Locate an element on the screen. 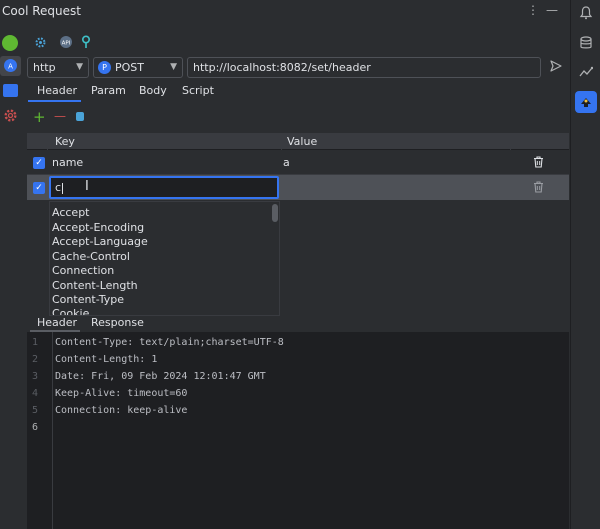 This screenshot has height=529, width=600. suggestion-item: Accept-Encoding is located at coordinates (98, 228).